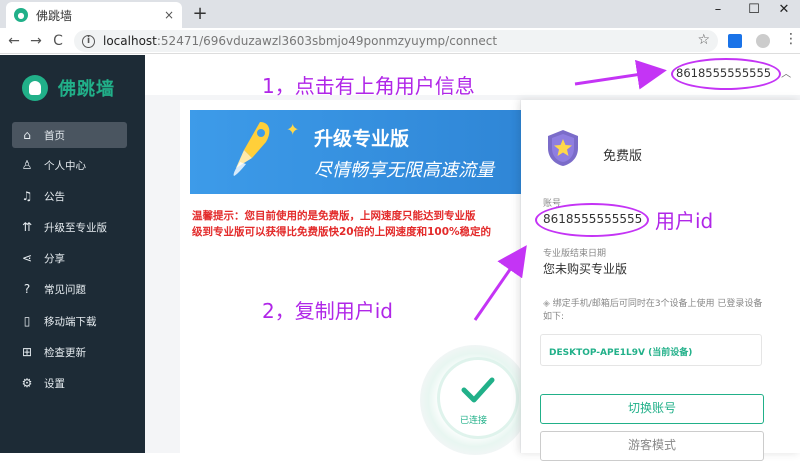  What do you see at coordinates (500, 283) in the screenshot?
I see `arrow-to-account-id` at bounding box center [500, 283].